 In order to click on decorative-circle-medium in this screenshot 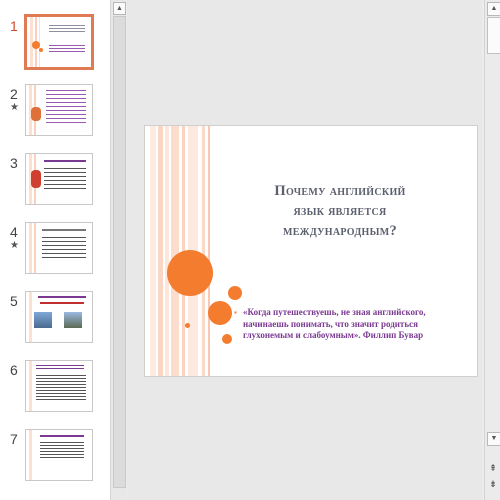, I will do `click(220, 313)`.